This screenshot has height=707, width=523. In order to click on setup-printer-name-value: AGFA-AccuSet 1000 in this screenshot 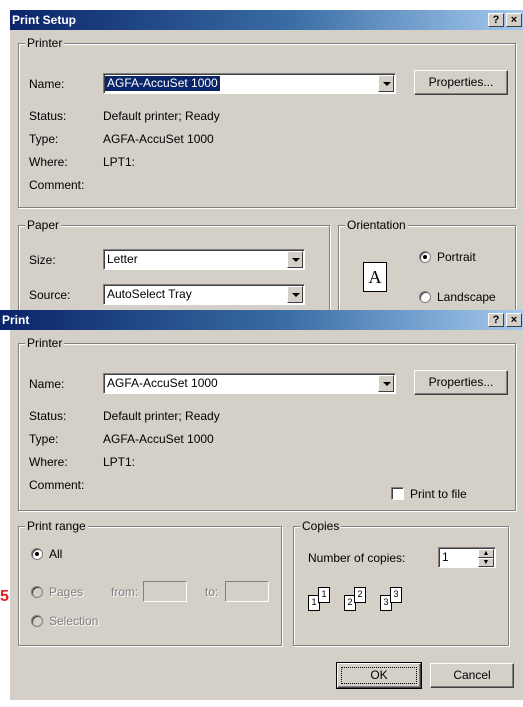, I will do `click(162, 83)`.